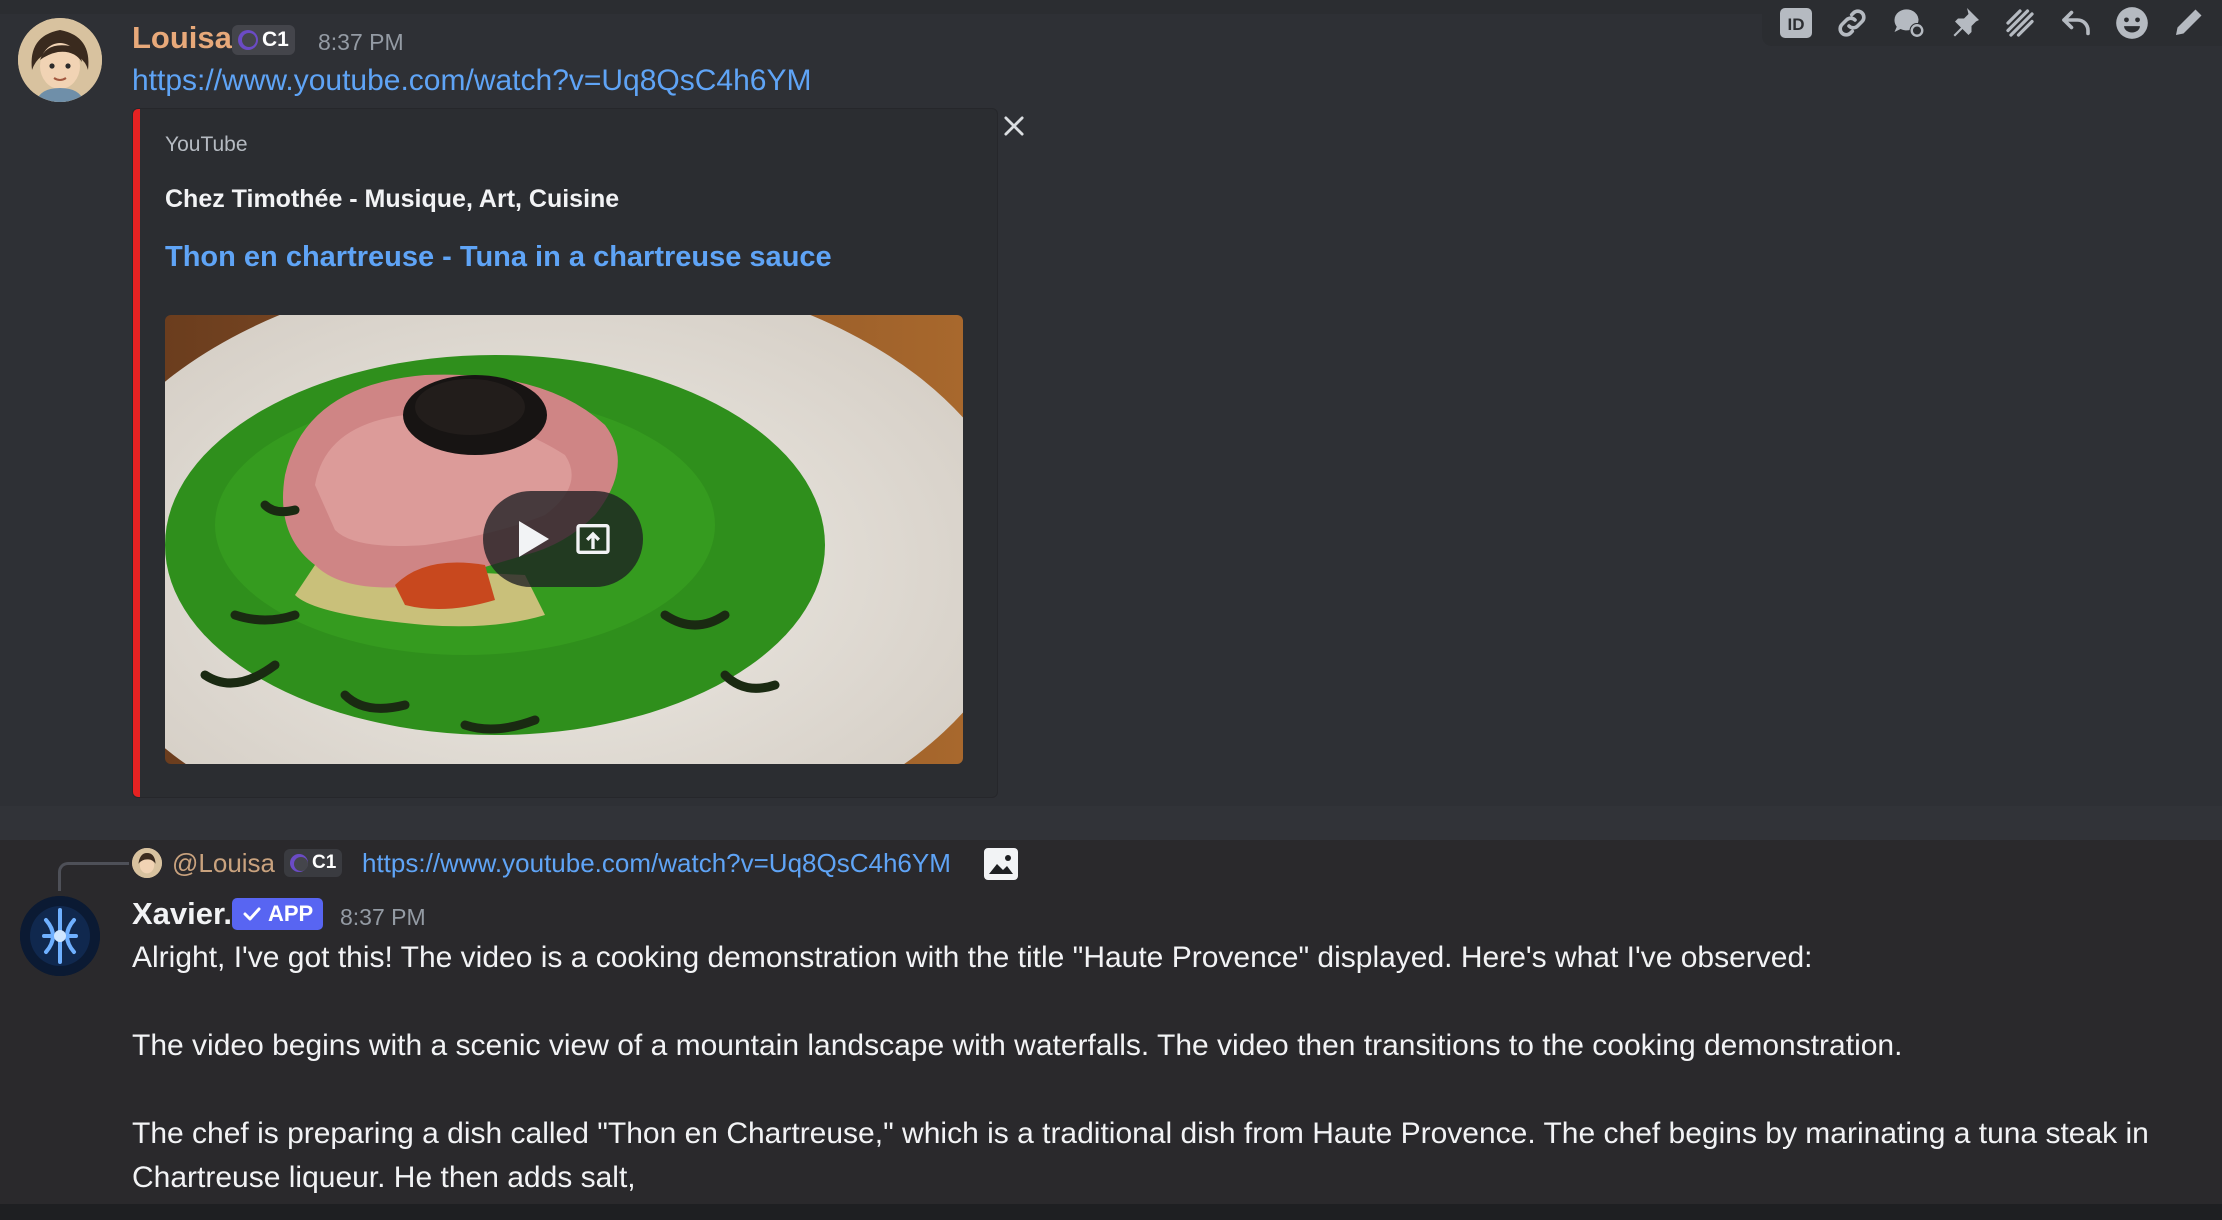 Image resolution: width=2222 pixels, height=1220 pixels. I want to click on play-button, so click(563, 539).